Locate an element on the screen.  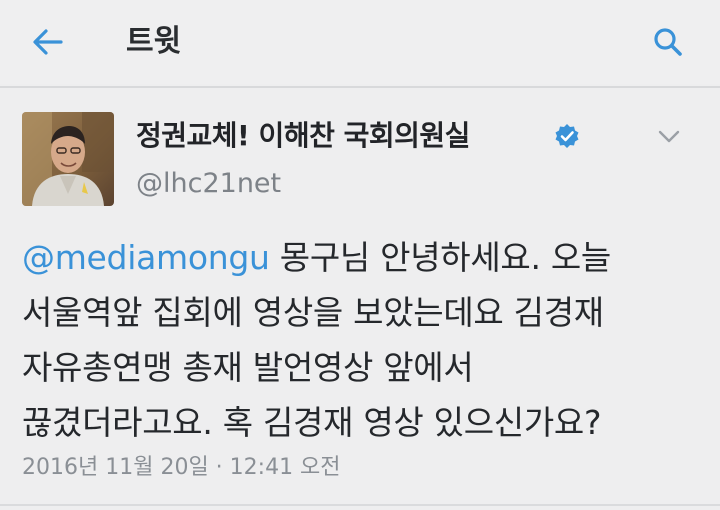
tweet-timestamp: 2016년 11월 20일 · 12:41 오전 is located at coordinates (181, 467).